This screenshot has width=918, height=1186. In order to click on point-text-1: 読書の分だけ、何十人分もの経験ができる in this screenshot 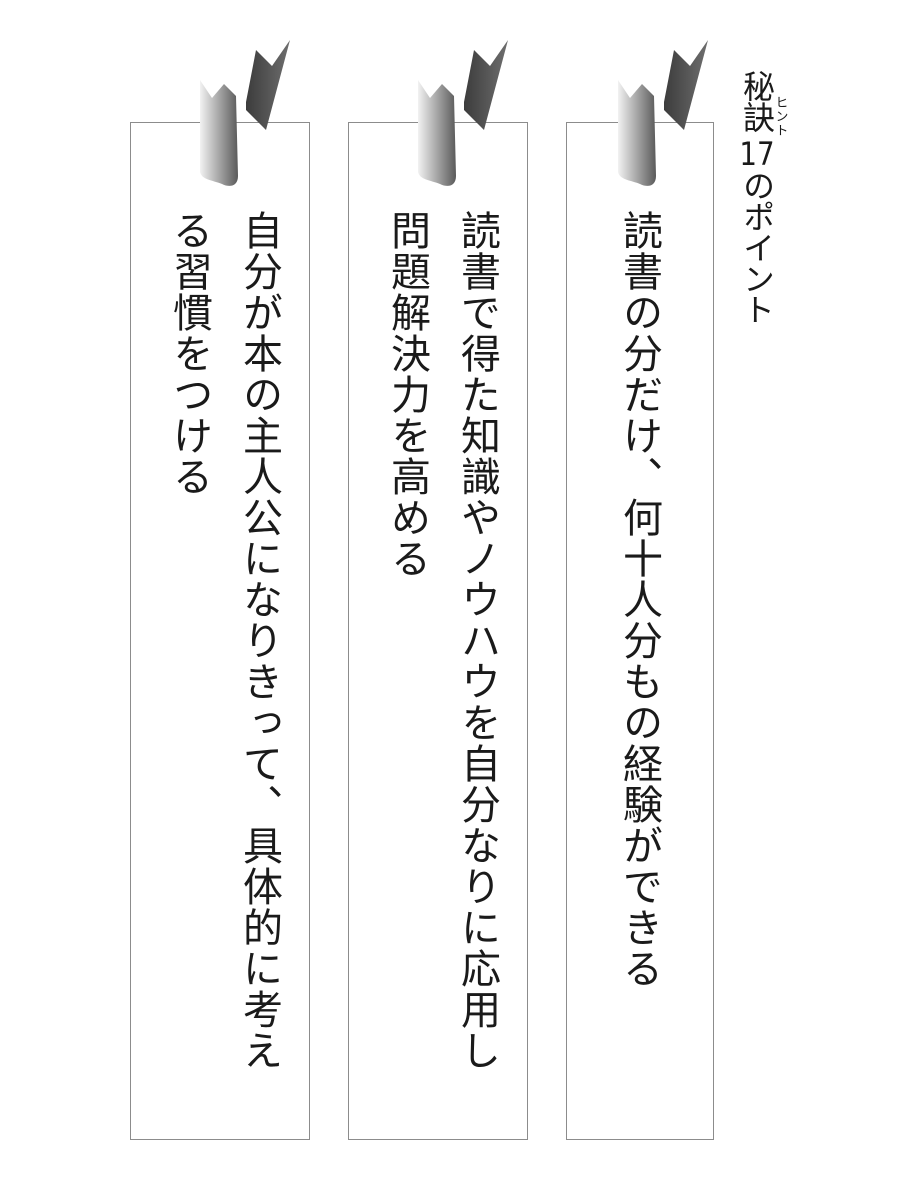, I will do `click(639, 599)`.